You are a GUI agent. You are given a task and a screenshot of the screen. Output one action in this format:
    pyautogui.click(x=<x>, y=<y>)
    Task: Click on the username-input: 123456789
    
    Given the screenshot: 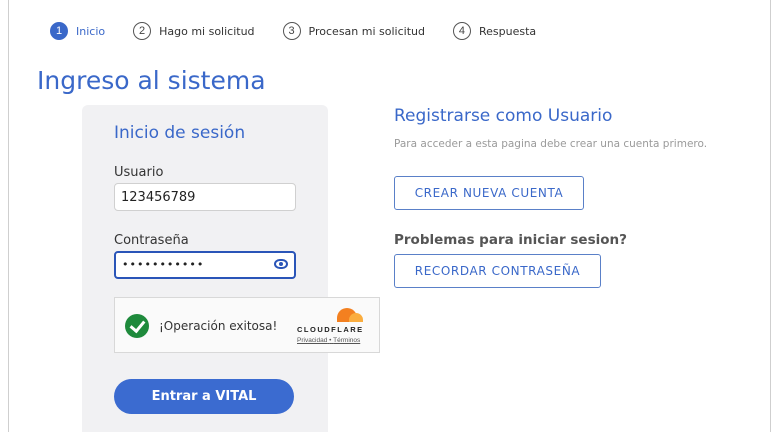 What is the action you would take?
    pyautogui.click(x=205, y=197)
    